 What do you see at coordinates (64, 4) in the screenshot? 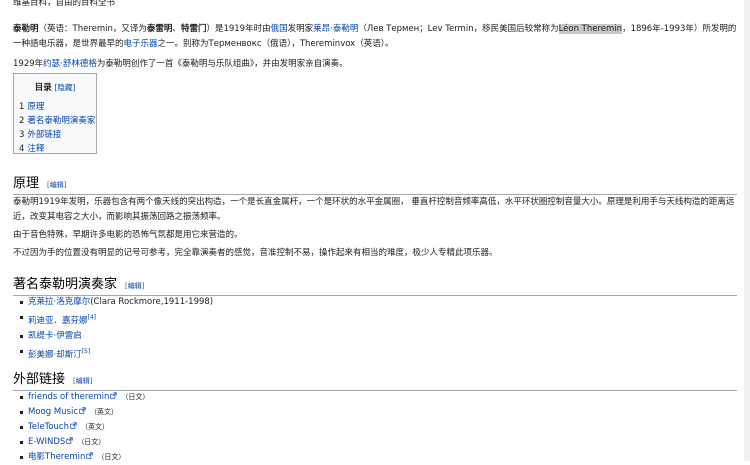
I see `site-subtitle: 维基百科，自由的百科全书` at bounding box center [64, 4].